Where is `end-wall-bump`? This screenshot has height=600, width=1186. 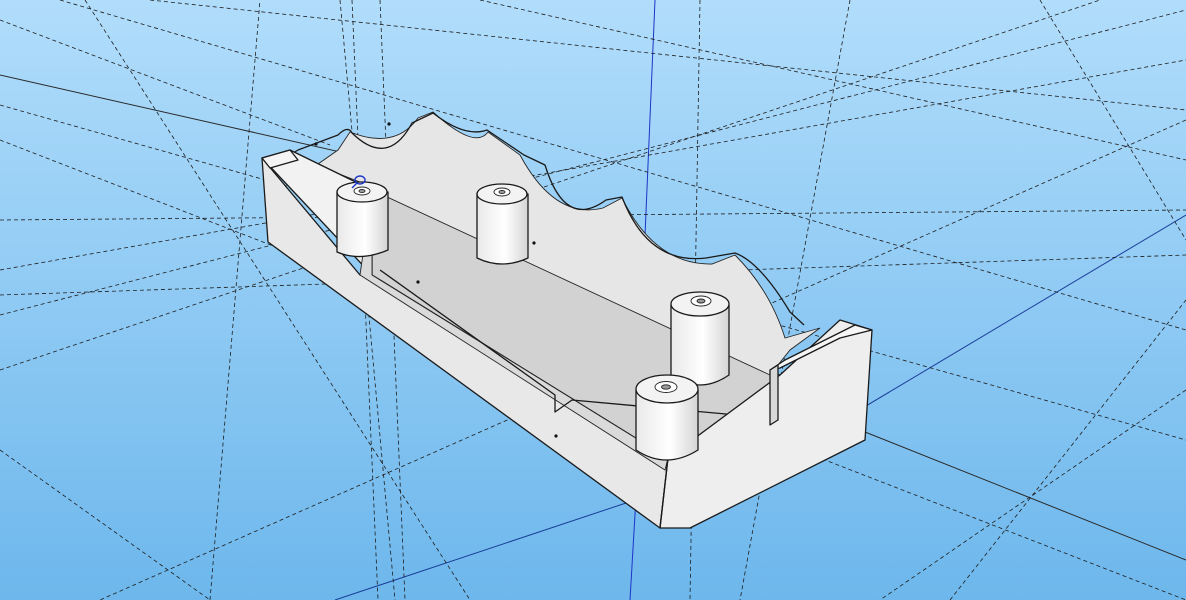
end-wall-bump is located at coordinates (774, 395).